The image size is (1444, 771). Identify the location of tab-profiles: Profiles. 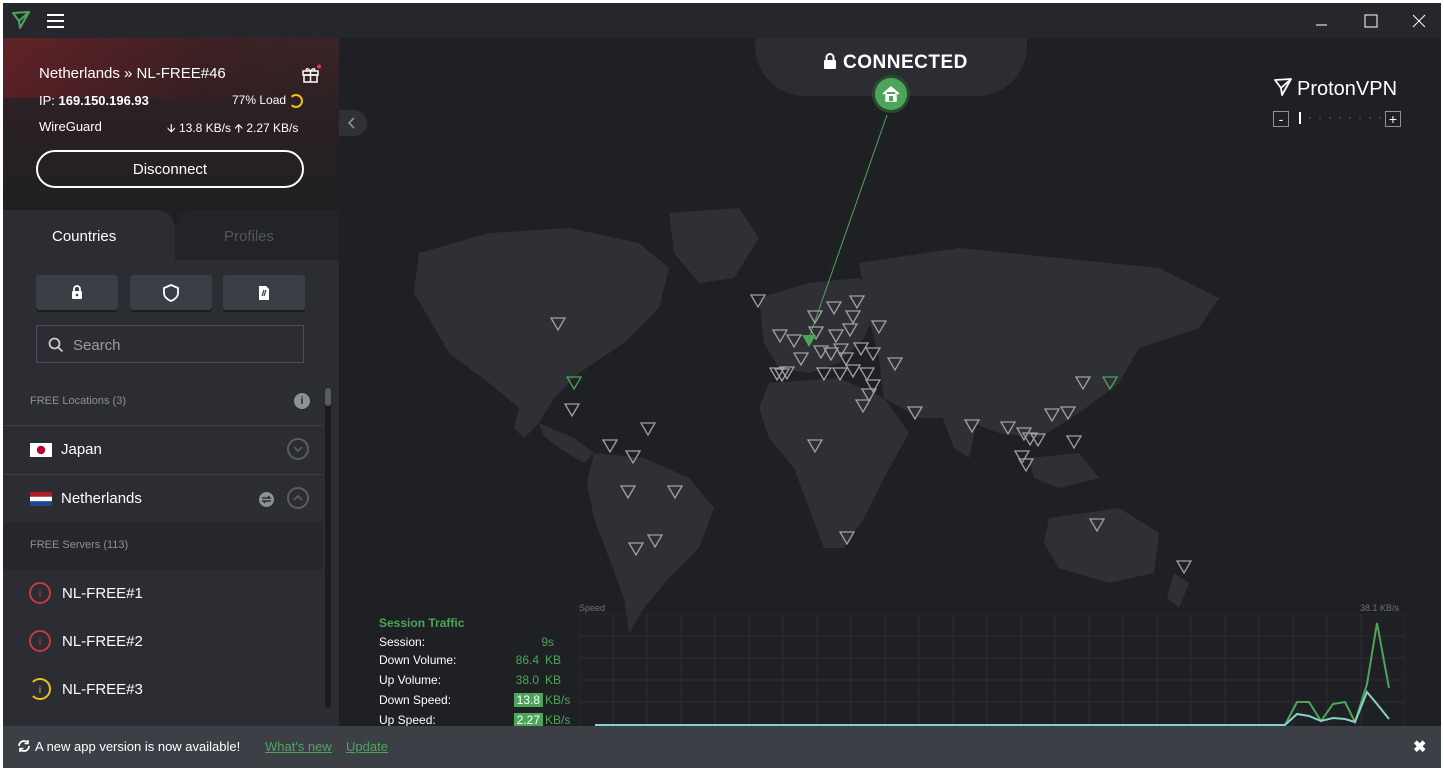
(249, 236).